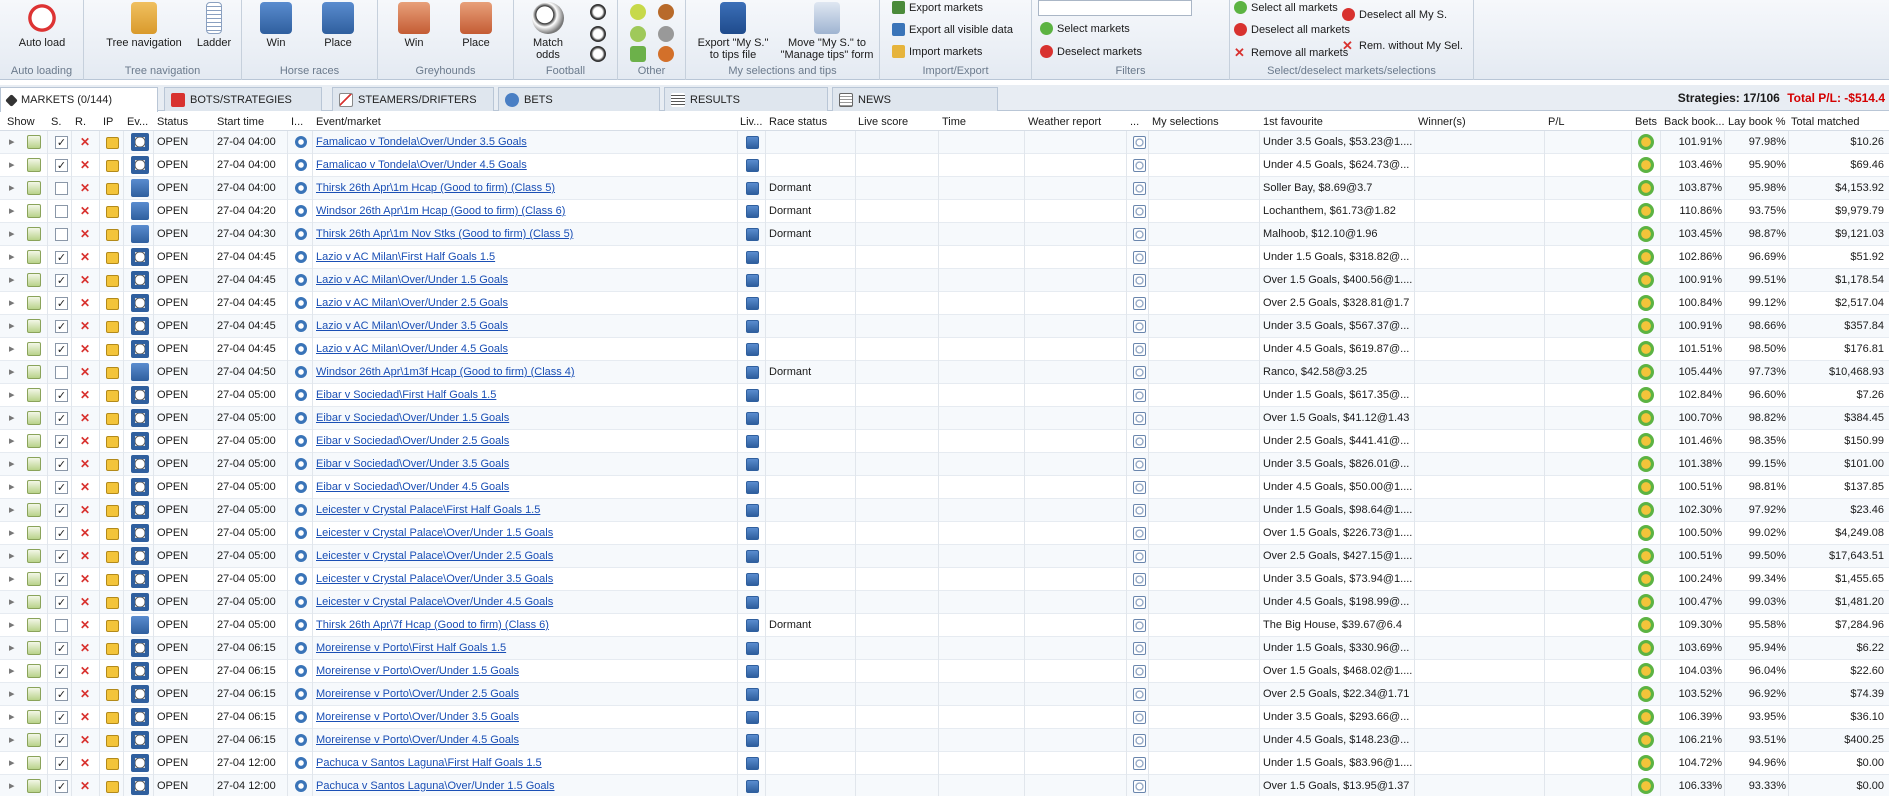 The image size is (1889, 796). What do you see at coordinates (526, 395) in the screenshot?
I see `market-link: Eibar v Sociedad\First Half Goals 1.5` at bounding box center [526, 395].